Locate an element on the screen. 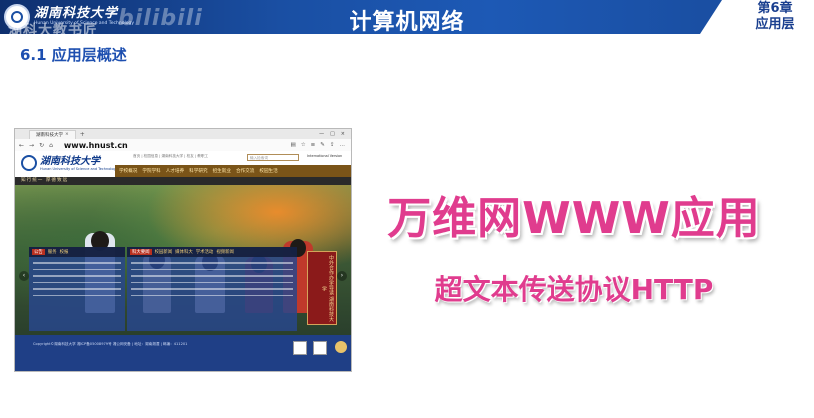  notice-card: 公告 服务 校报 is located at coordinates (77, 289).